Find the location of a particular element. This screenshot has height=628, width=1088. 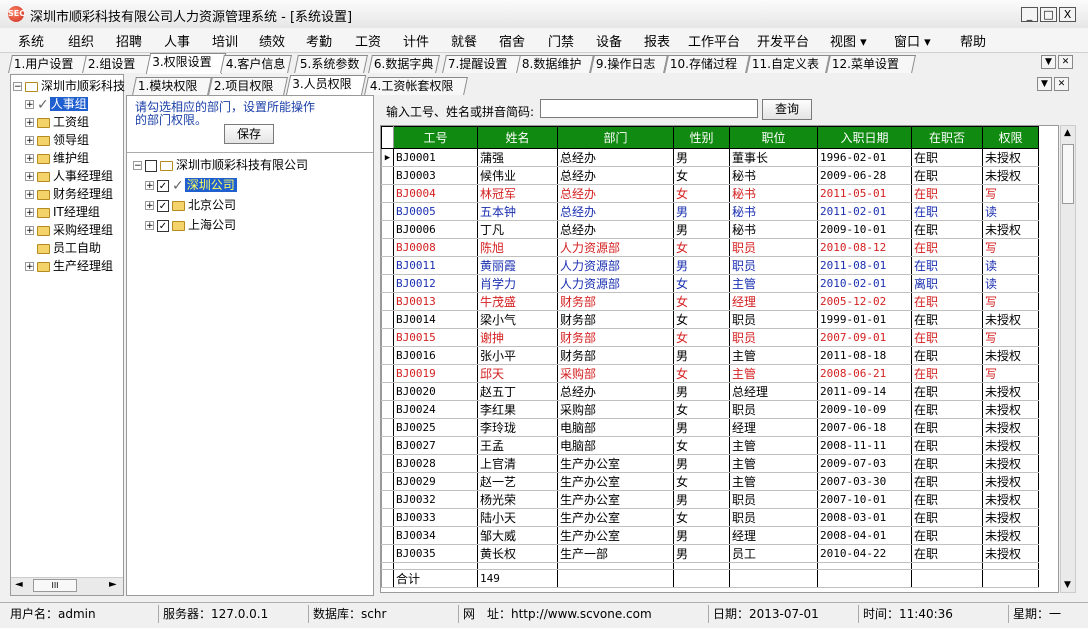

tab-dropdown-icon: ▼ is located at coordinates (1048, 62).